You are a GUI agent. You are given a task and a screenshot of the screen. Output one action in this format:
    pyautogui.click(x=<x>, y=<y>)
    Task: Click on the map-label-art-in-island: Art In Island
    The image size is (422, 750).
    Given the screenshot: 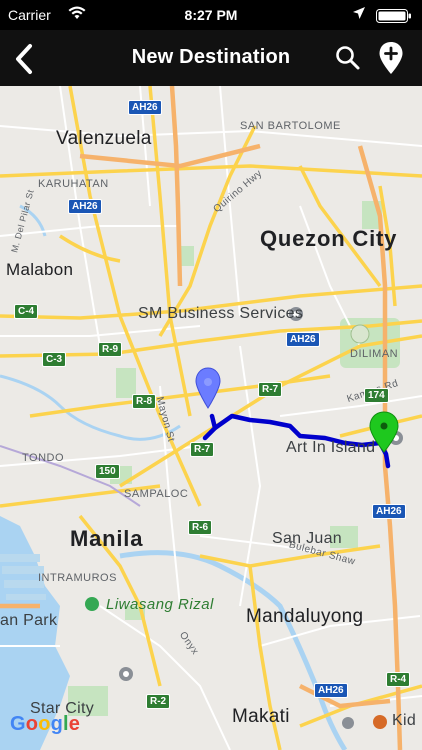 What is the action you would take?
    pyautogui.click(x=331, y=447)
    